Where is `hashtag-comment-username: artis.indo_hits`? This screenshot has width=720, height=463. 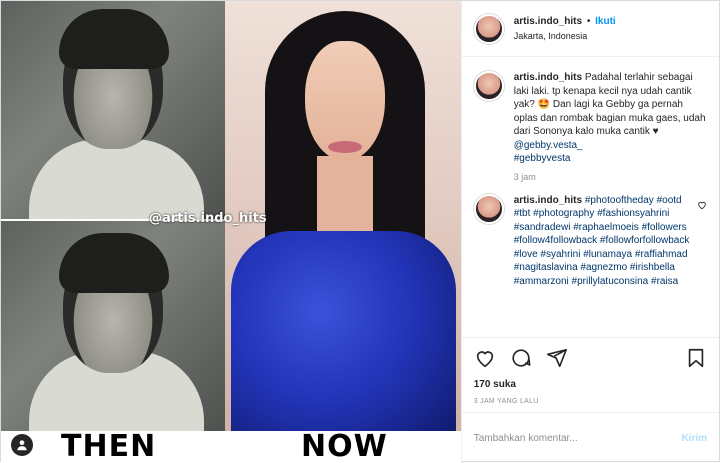 hashtag-comment-username: artis.indo_hits is located at coordinates (548, 200).